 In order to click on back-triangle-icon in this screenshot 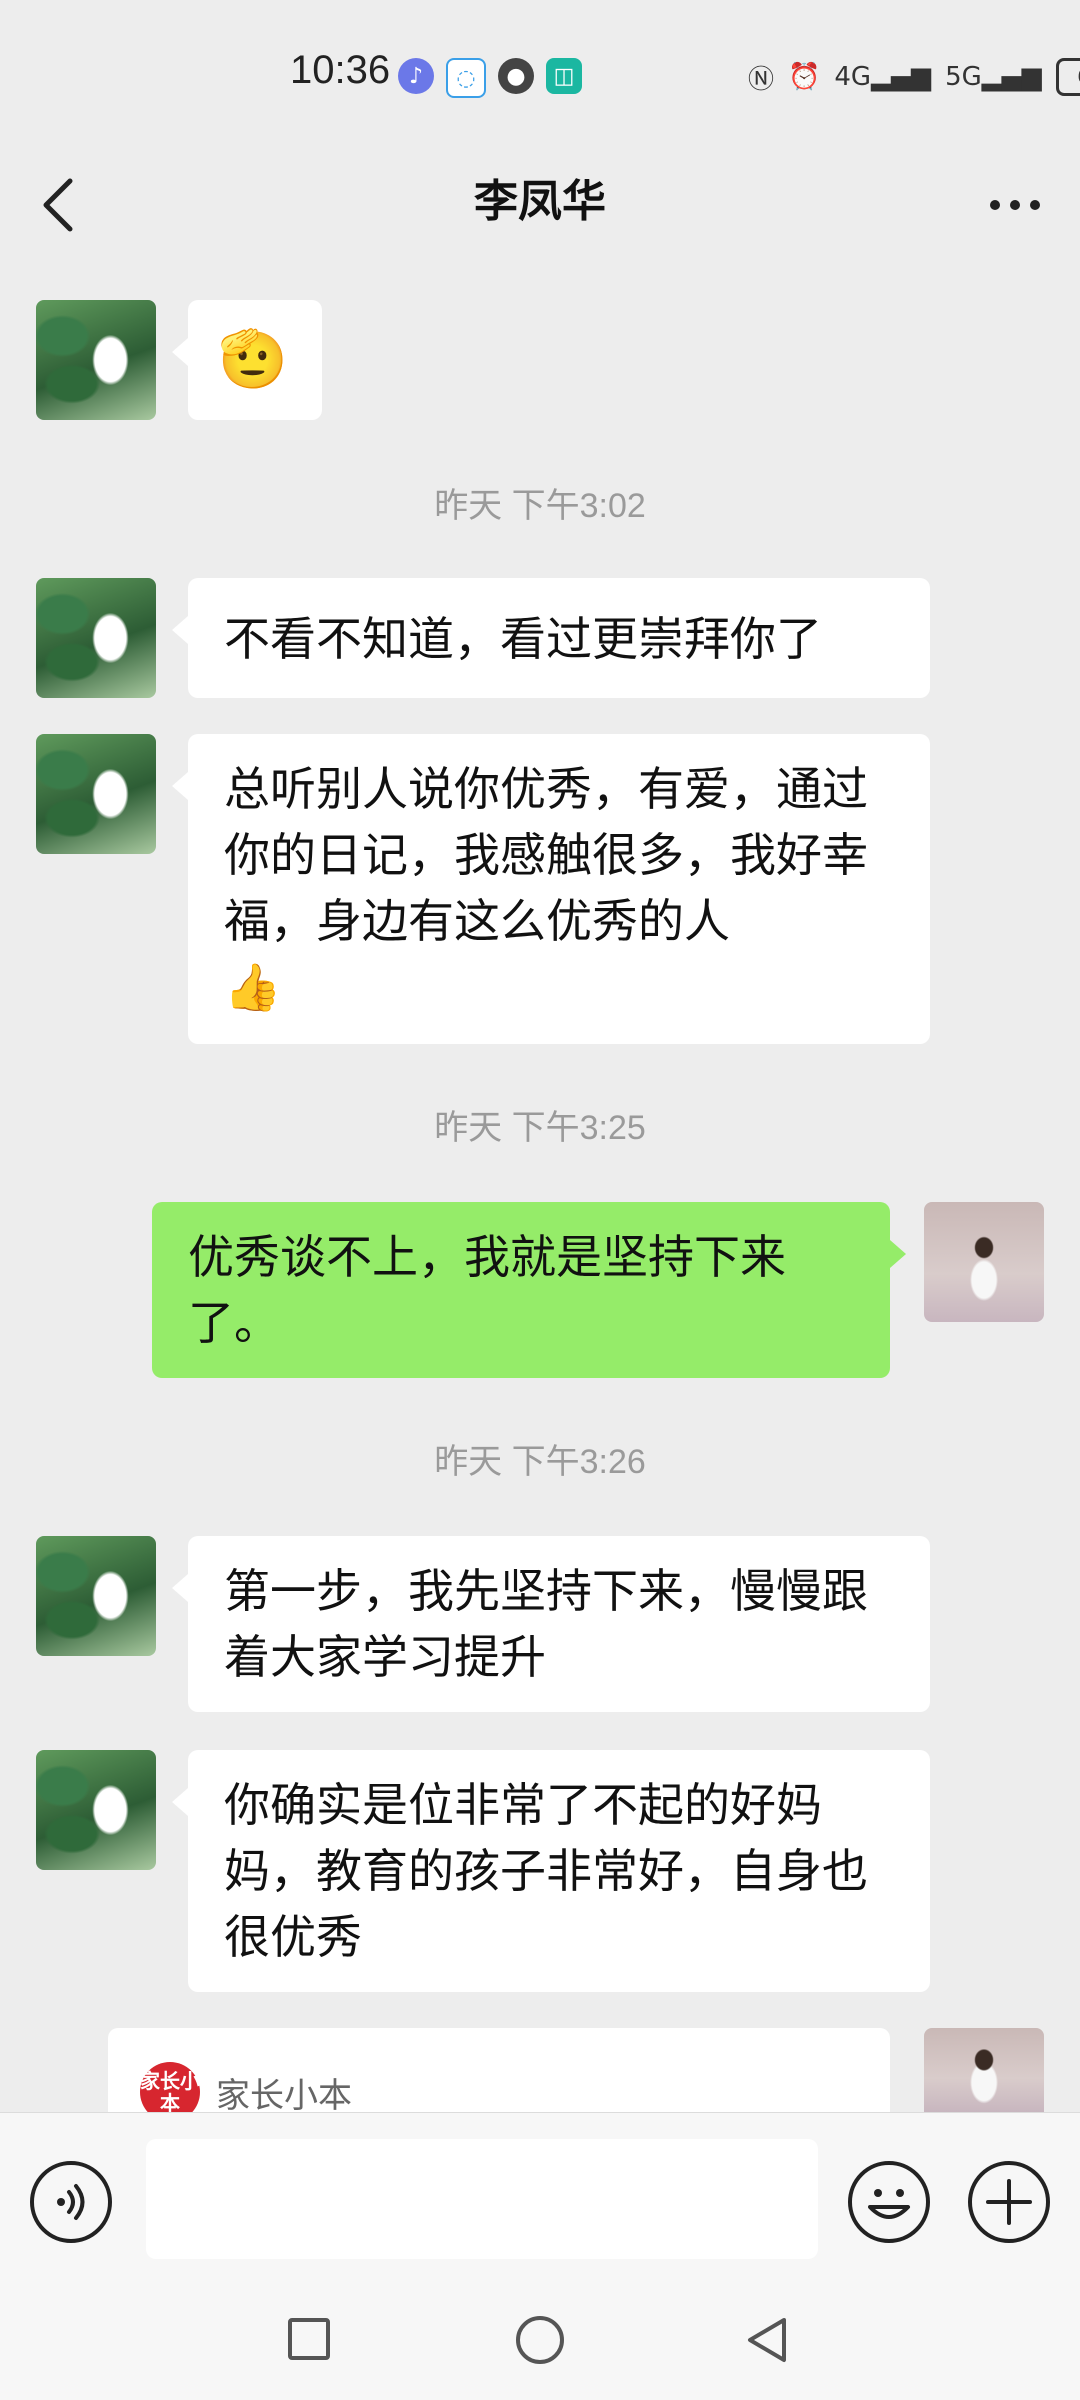, I will do `click(768, 2340)`.